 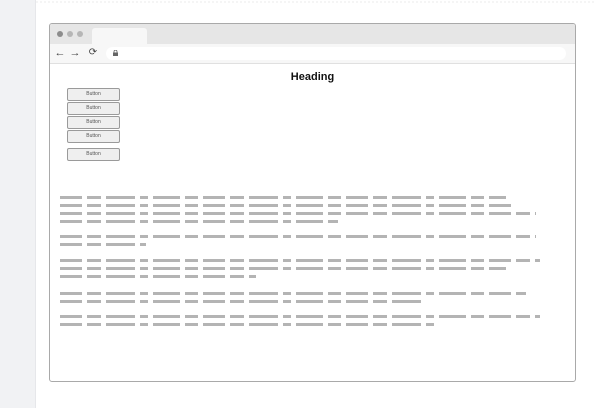 I want to click on back-arrow-icon: ←, so click(x=60, y=53).